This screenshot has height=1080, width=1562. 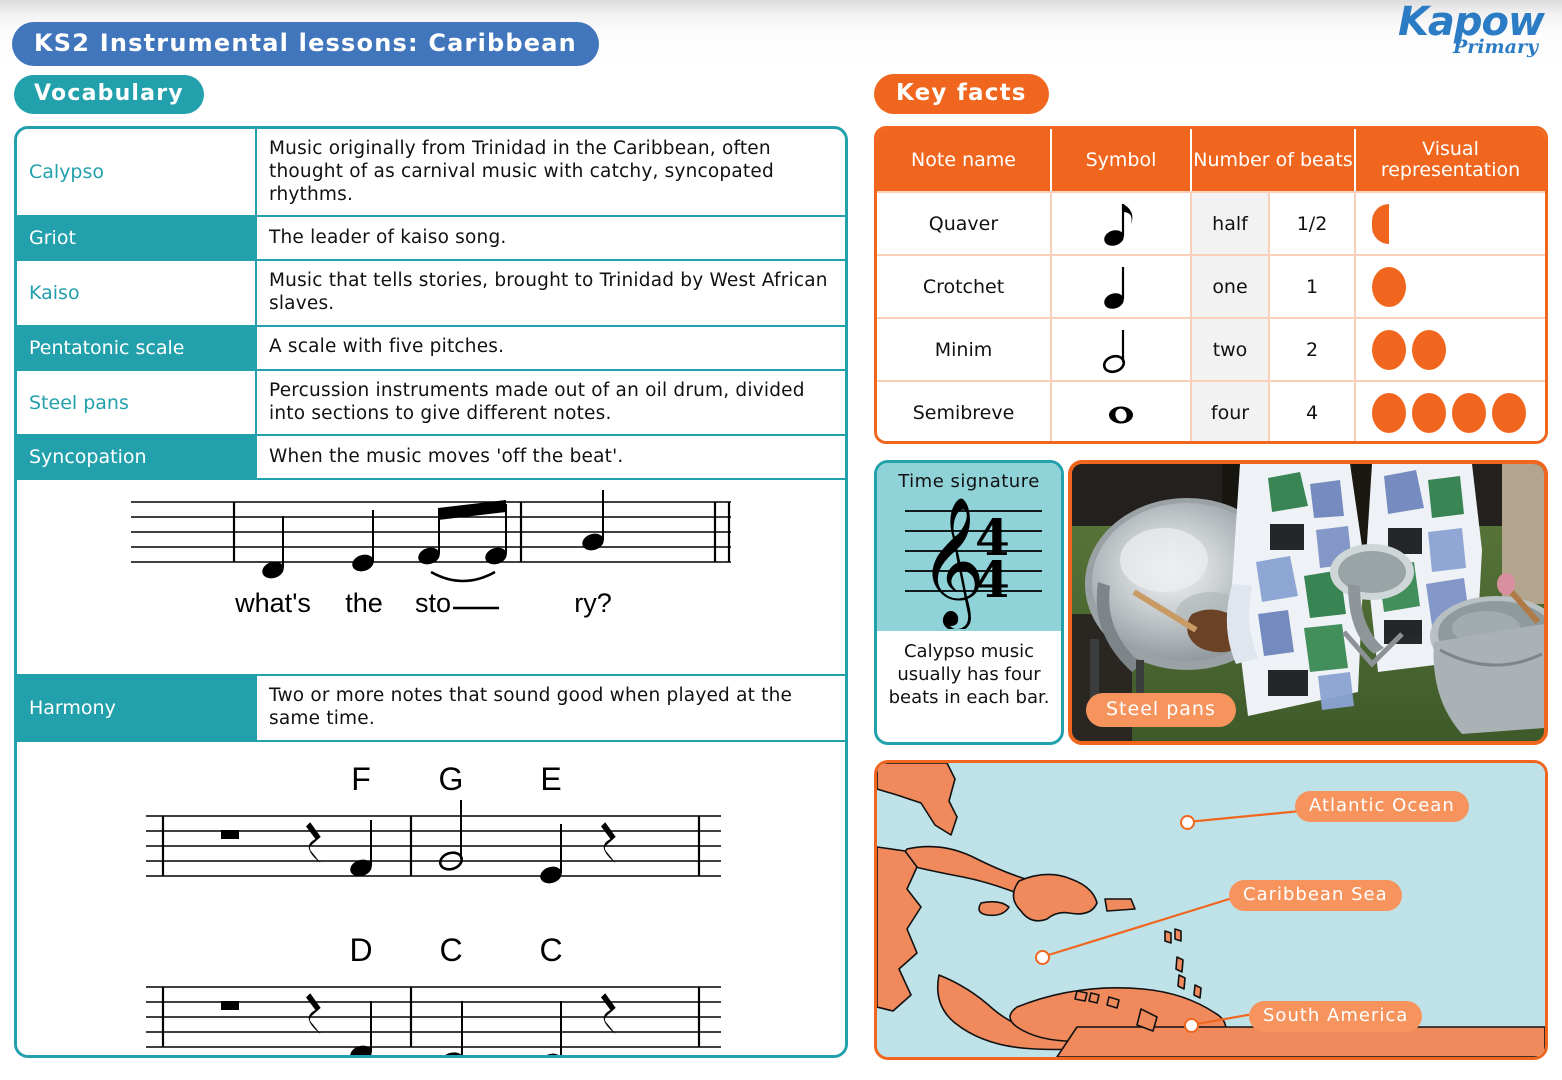 I want to click on note-name-cell: Semibreve, so click(x=964, y=411).